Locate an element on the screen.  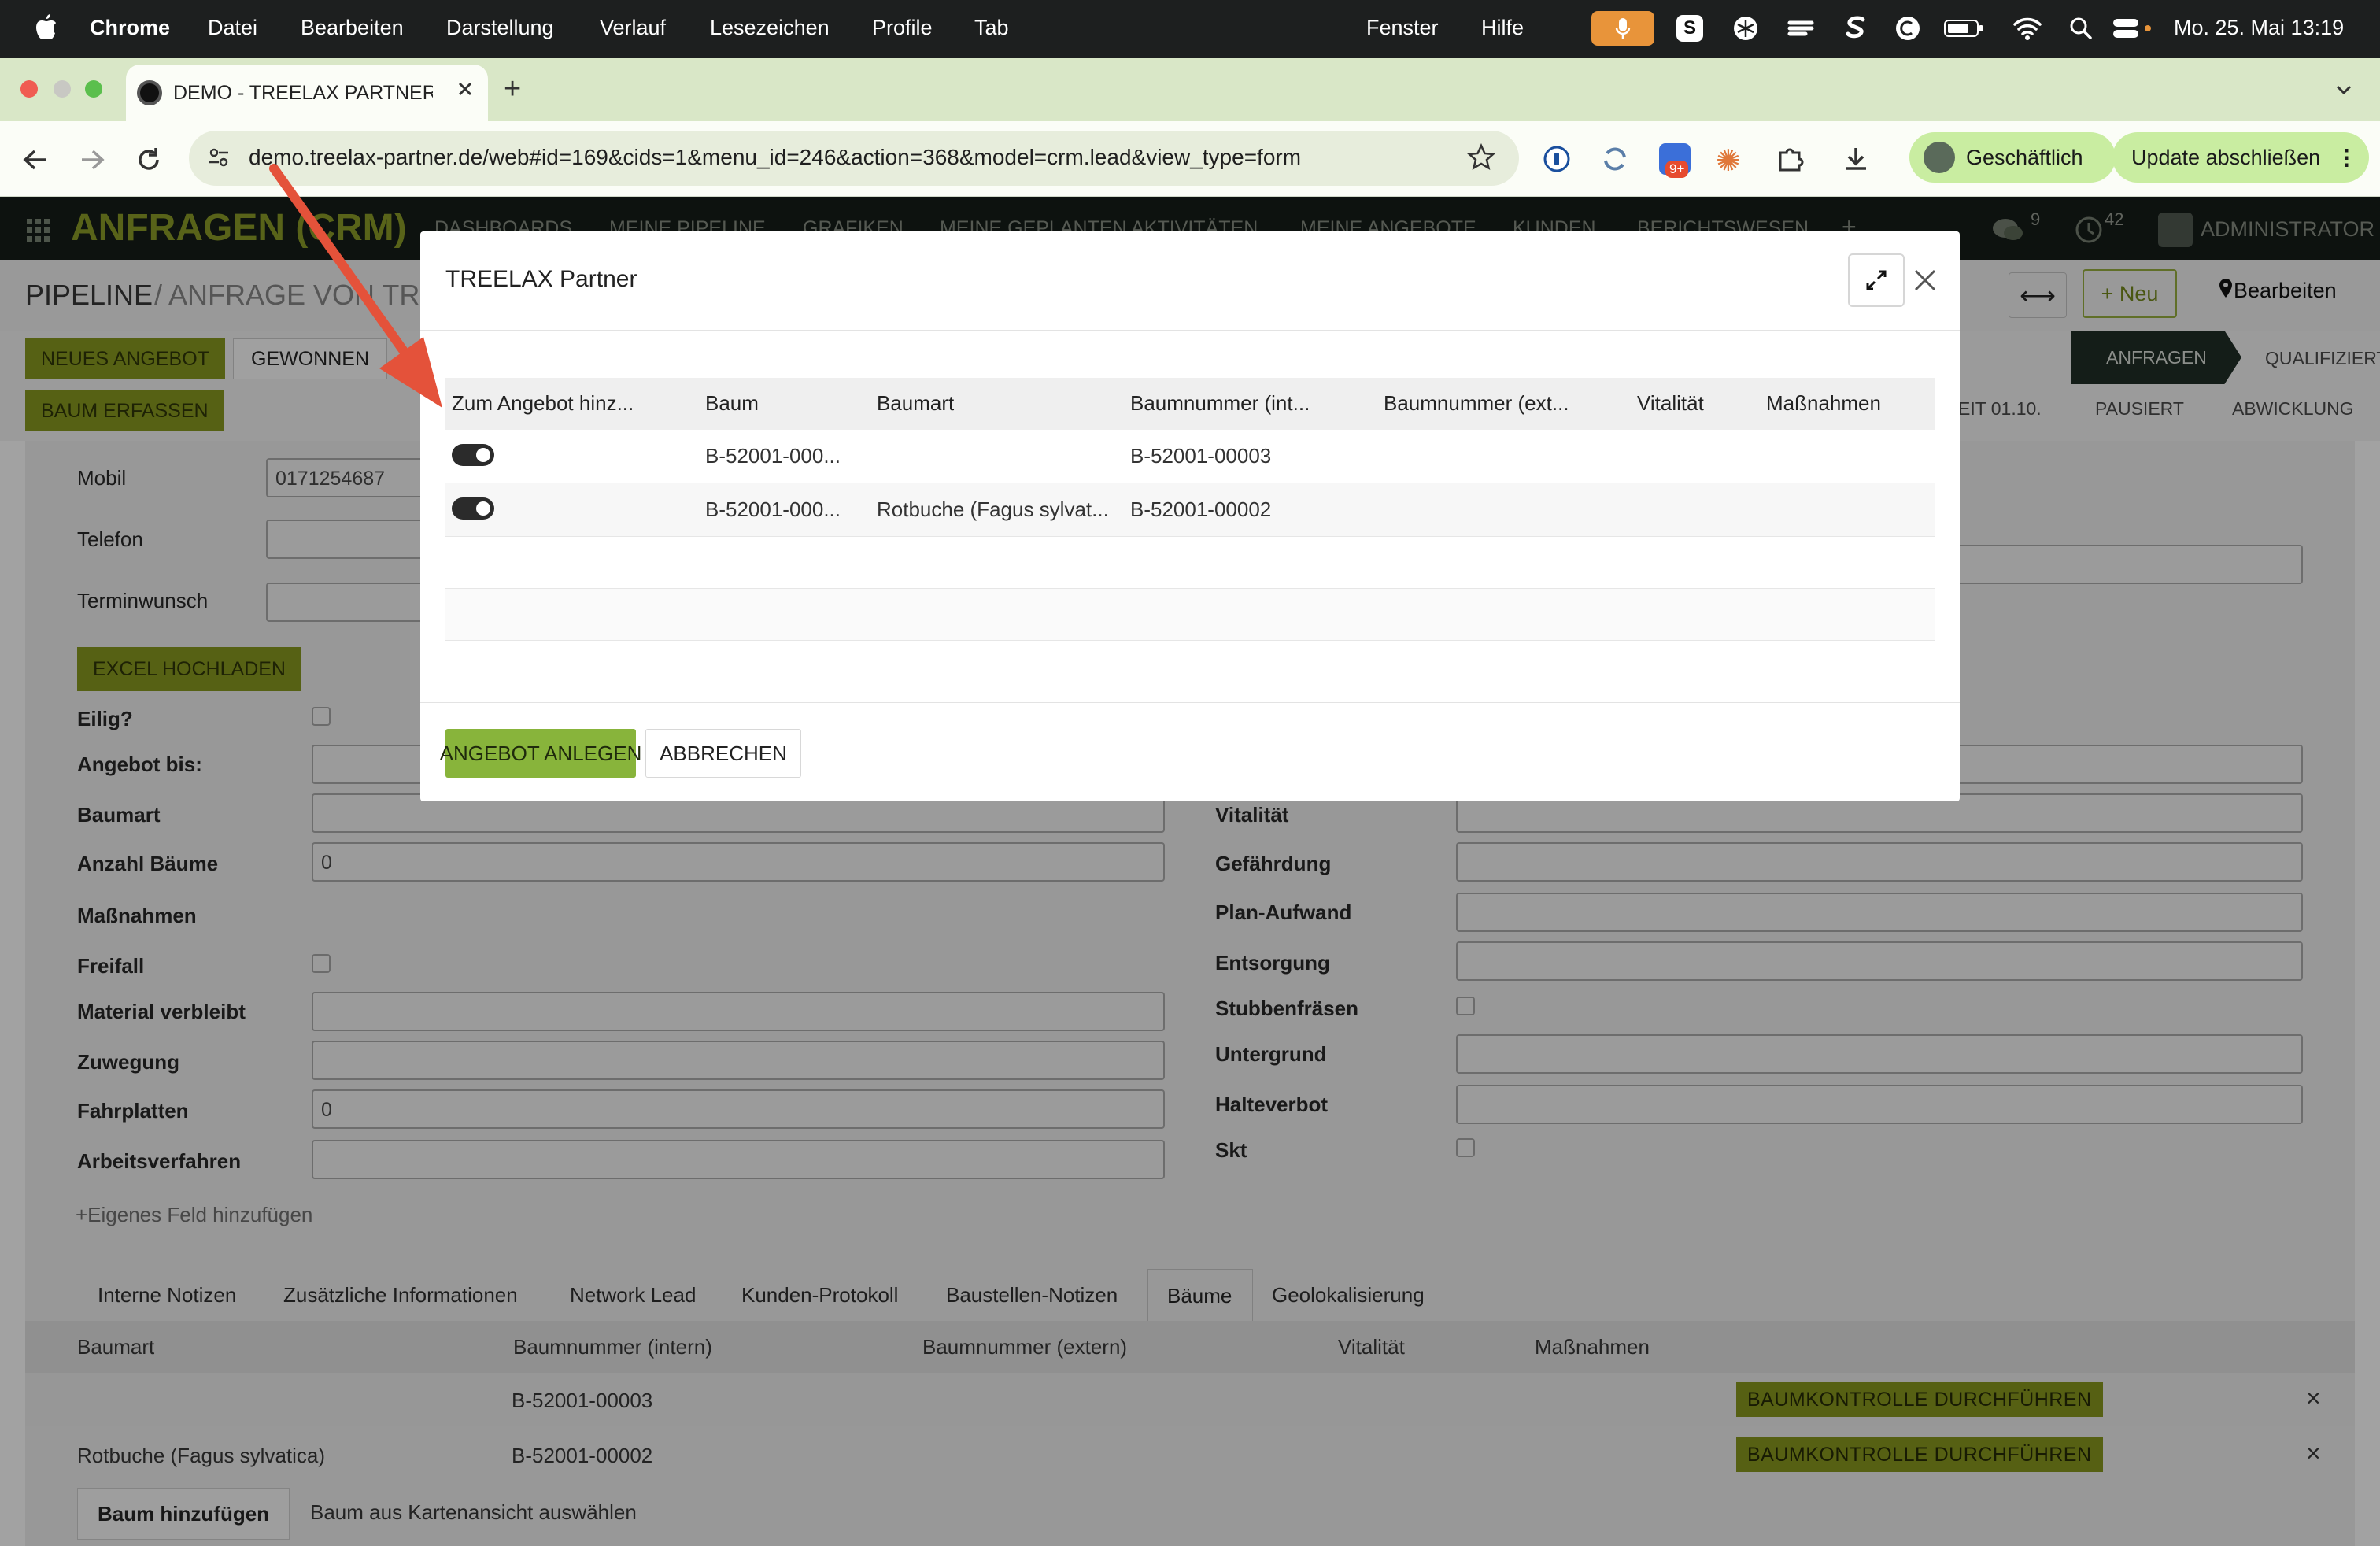
menu-darstellung: Darstellung is located at coordinates (500, 28).